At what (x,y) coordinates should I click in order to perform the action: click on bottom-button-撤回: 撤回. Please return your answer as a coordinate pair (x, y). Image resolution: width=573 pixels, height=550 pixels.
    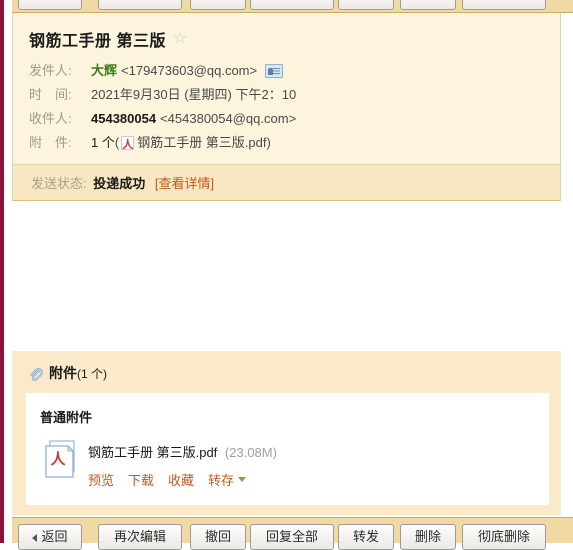
    Looking at the image, I should click on (218, 537).